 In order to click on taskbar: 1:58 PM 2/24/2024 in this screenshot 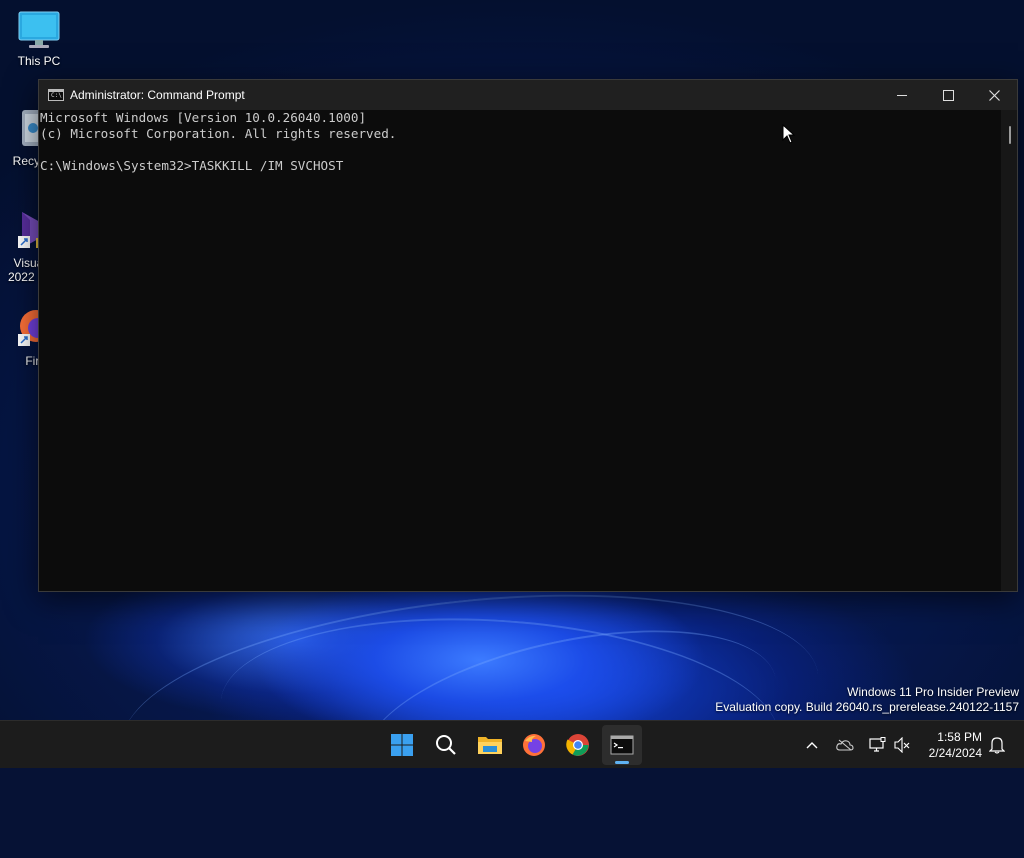, I will do `click(512, 744)`.